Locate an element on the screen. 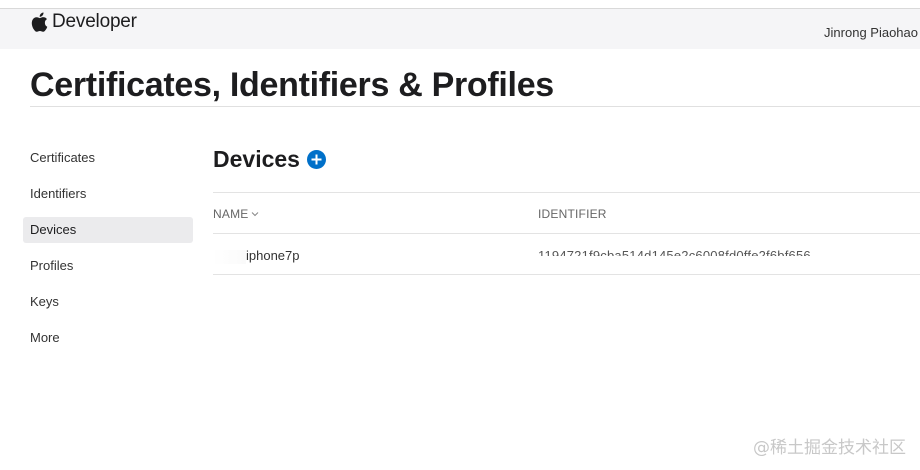 This screenshot has width=920, height=470. table-divider is located at coordinates (566, 274).